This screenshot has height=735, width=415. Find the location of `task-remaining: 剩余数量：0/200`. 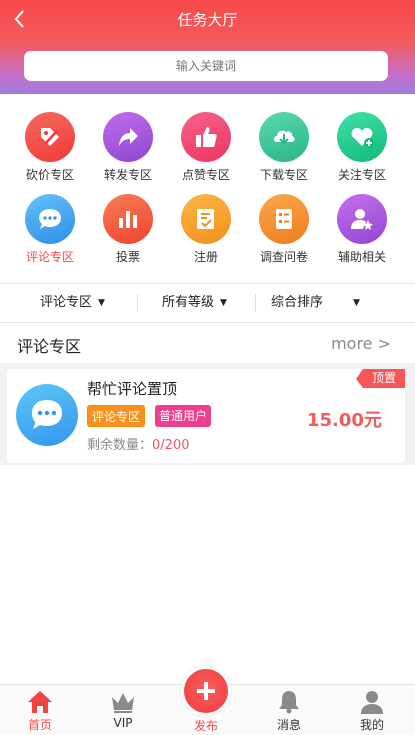

task-remaining: 剩余数量：0/200 is located at coordinates (138, 443).